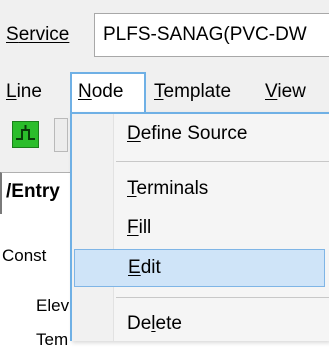 The image size is (329, 350). What do you see at coordinates (108, 92) in the screenshot?
I see `menu-node: Node` at bounding box center [108, 92].